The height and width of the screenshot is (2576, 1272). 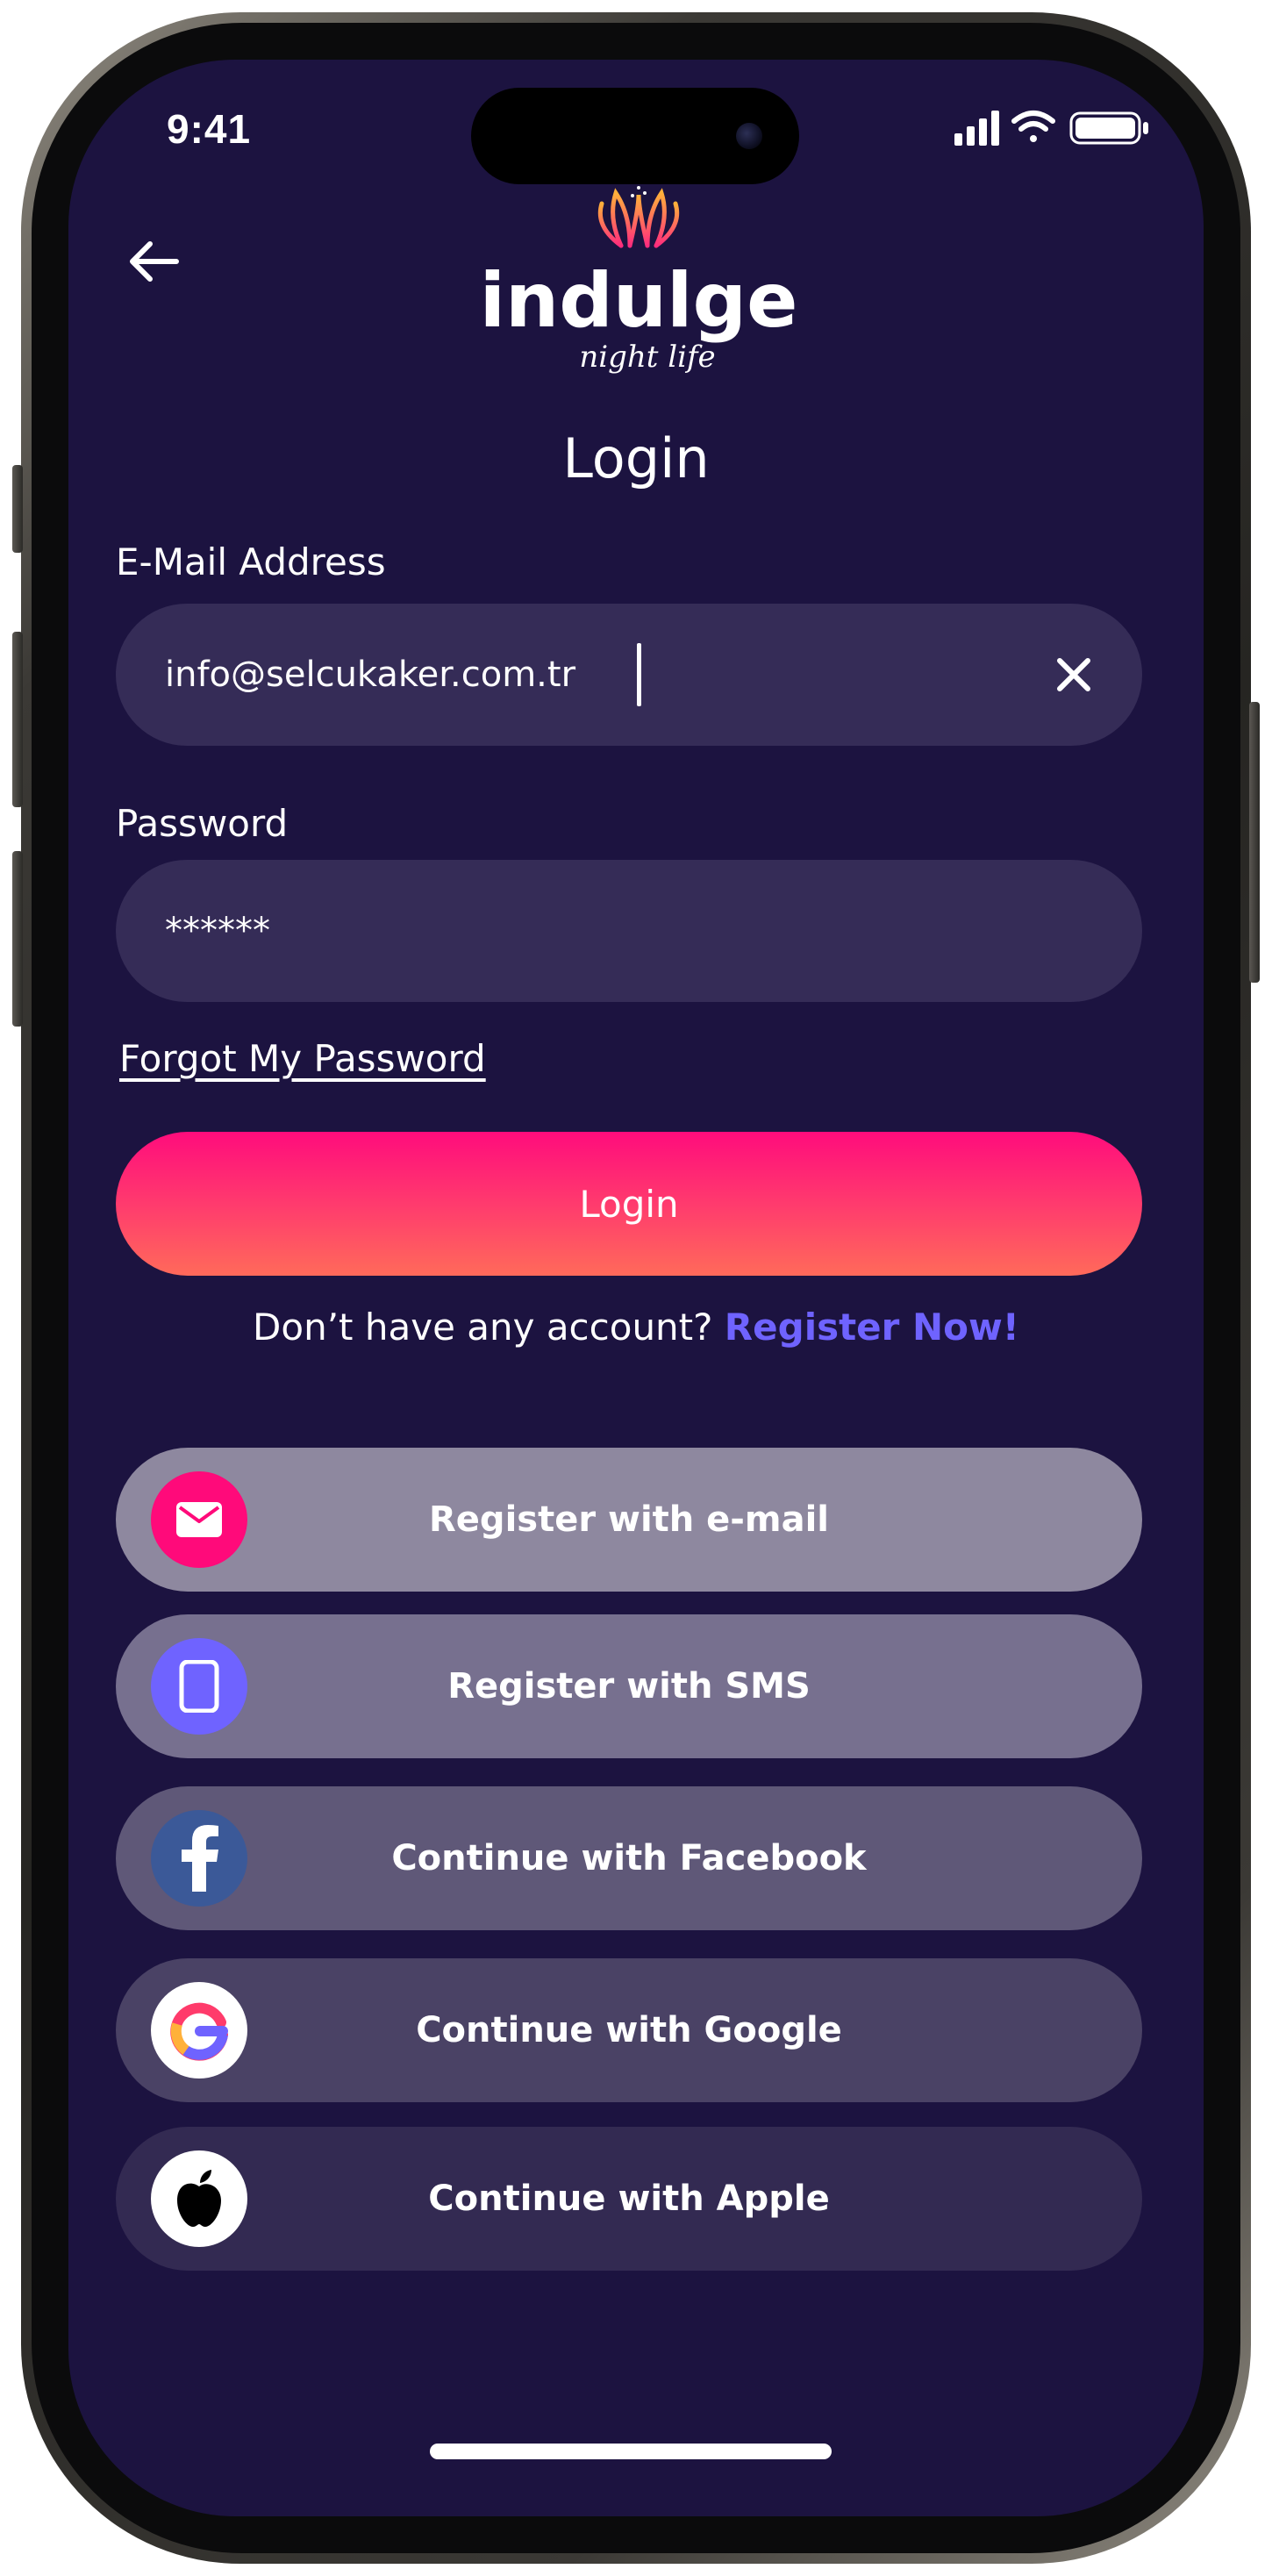 I want to click on email-input: info@selcukaker.com.tr, so click(x=629, y=675).